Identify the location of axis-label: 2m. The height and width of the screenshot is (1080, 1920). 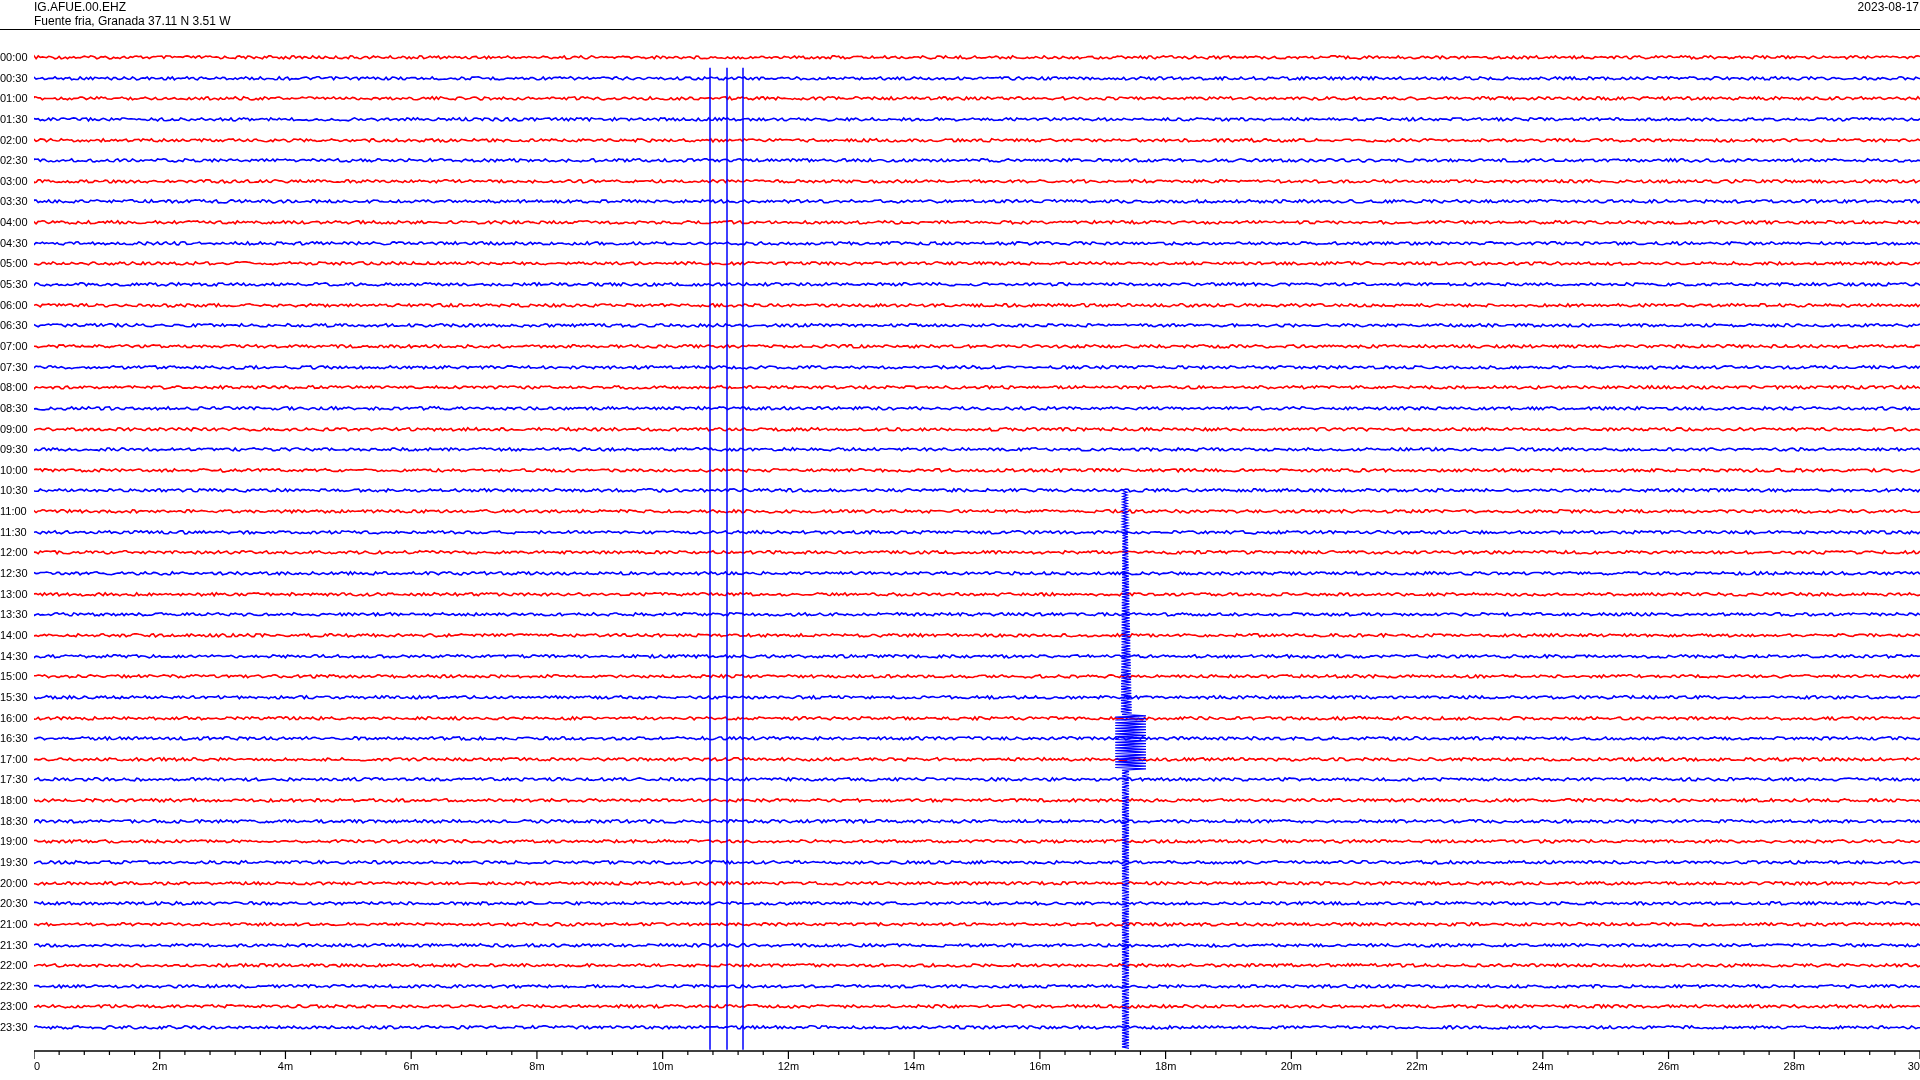
(160, 1066).